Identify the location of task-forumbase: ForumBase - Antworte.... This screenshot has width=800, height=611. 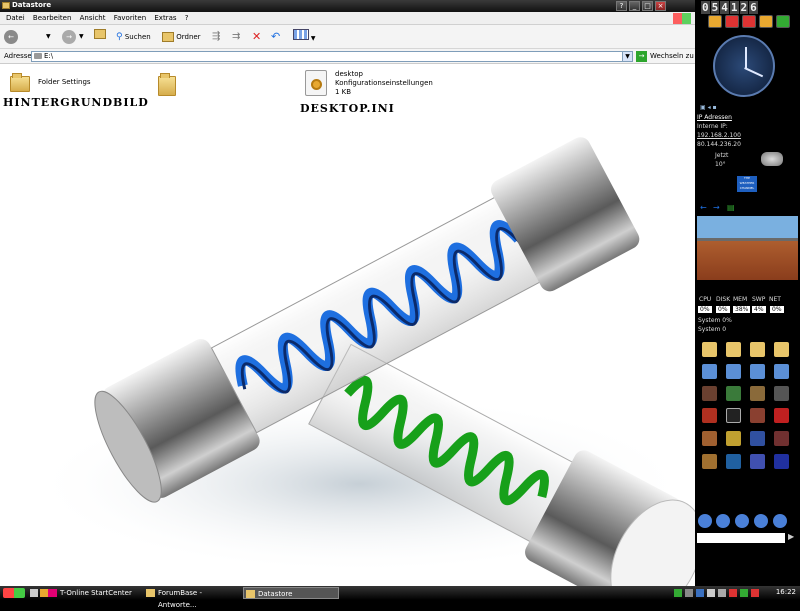
(192, 598).